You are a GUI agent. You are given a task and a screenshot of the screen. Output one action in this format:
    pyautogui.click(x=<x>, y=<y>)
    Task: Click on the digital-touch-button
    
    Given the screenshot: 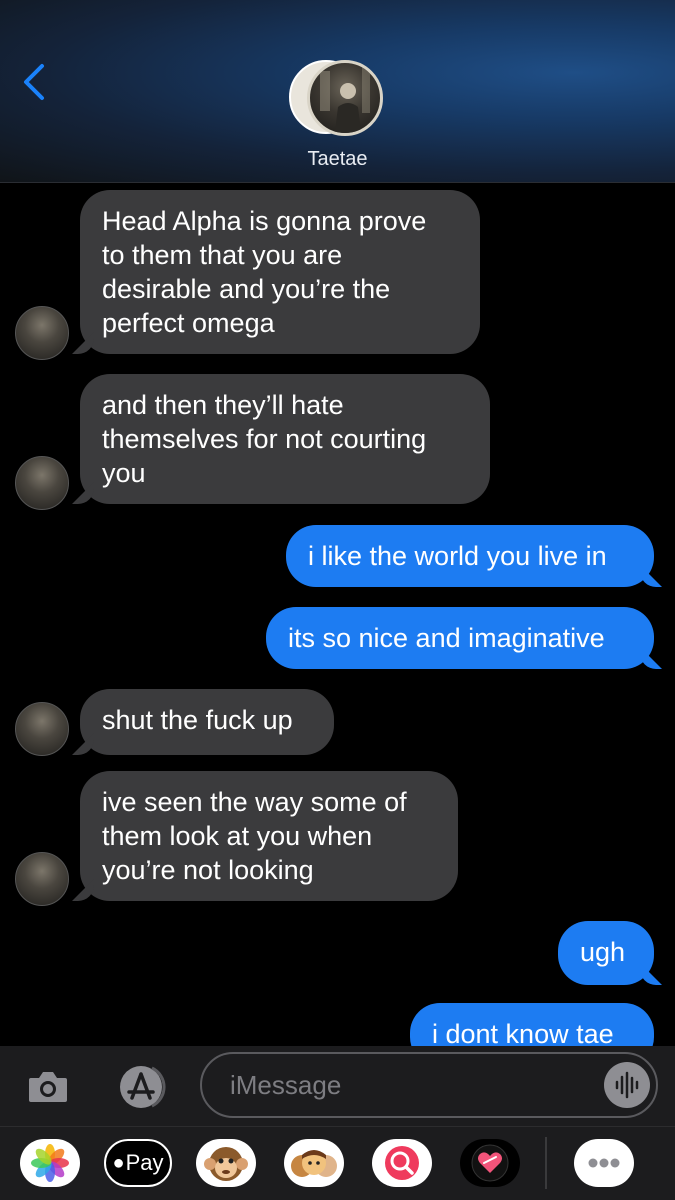 What is the action you would take?
    pyautogui.click(x=490, y=1163)
    